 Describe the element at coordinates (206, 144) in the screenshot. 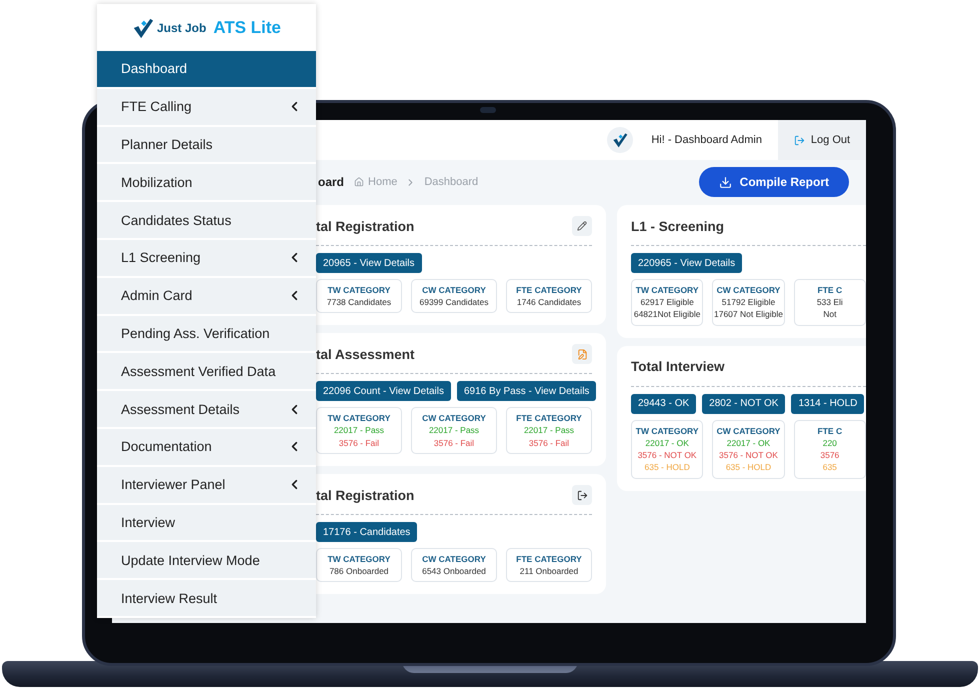

I see `sidebar-item: Planner Details` at that location.